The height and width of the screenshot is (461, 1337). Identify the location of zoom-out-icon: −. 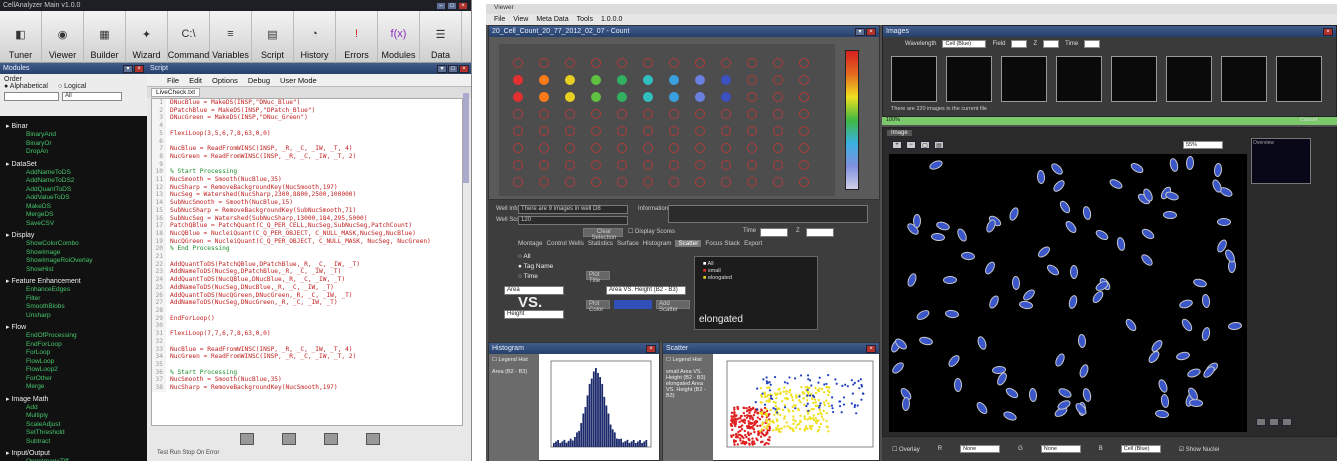
(911, 145).